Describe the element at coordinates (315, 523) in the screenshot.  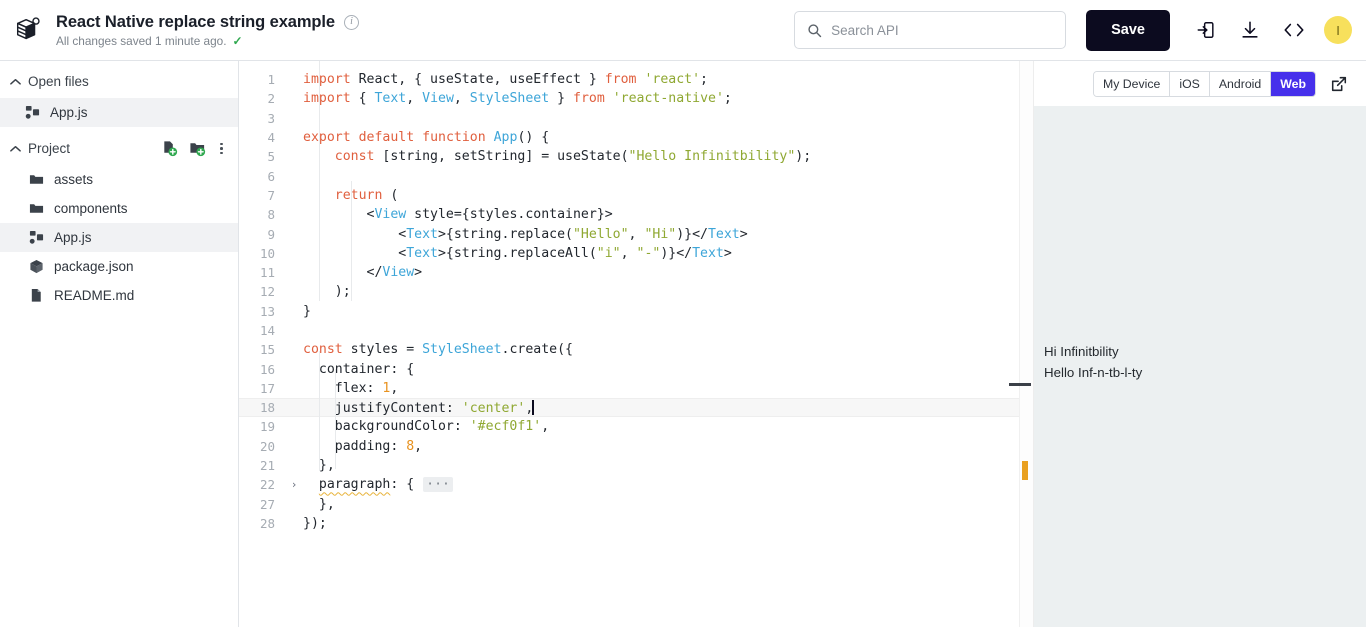
I see `code-text: });` at that location.